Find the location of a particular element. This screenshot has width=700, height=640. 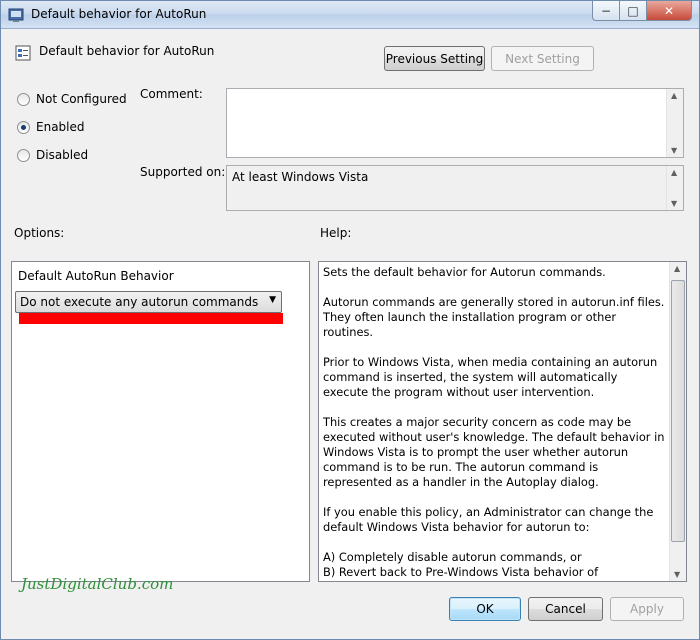

dropdown-selected-value: Do not execute any autorun commands is located at coordinates (139, 302).